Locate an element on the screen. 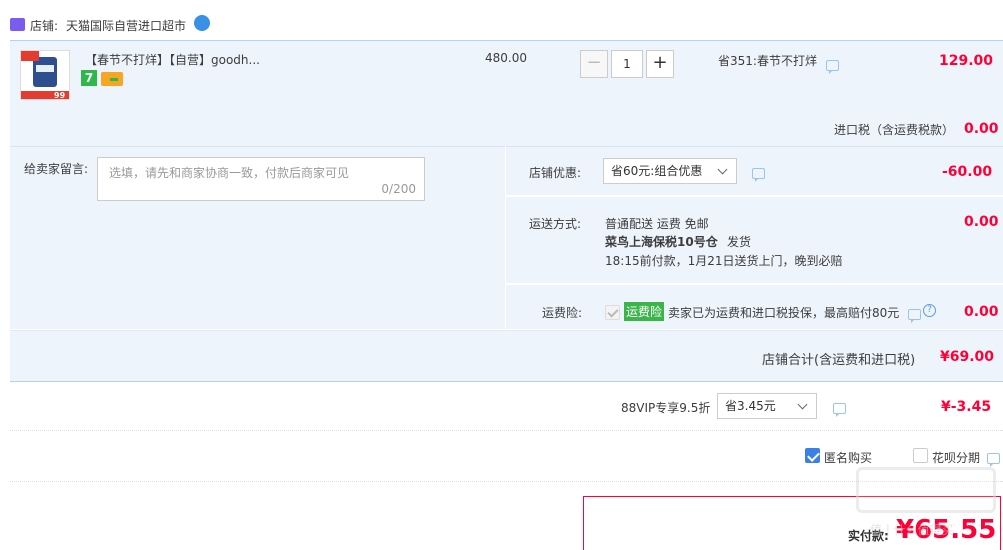 This screenshot has width=1003, height=550. message-placeholder: 选填，请先和商家协商一致，付款后商家可见 is located at coordinates (229, 173).